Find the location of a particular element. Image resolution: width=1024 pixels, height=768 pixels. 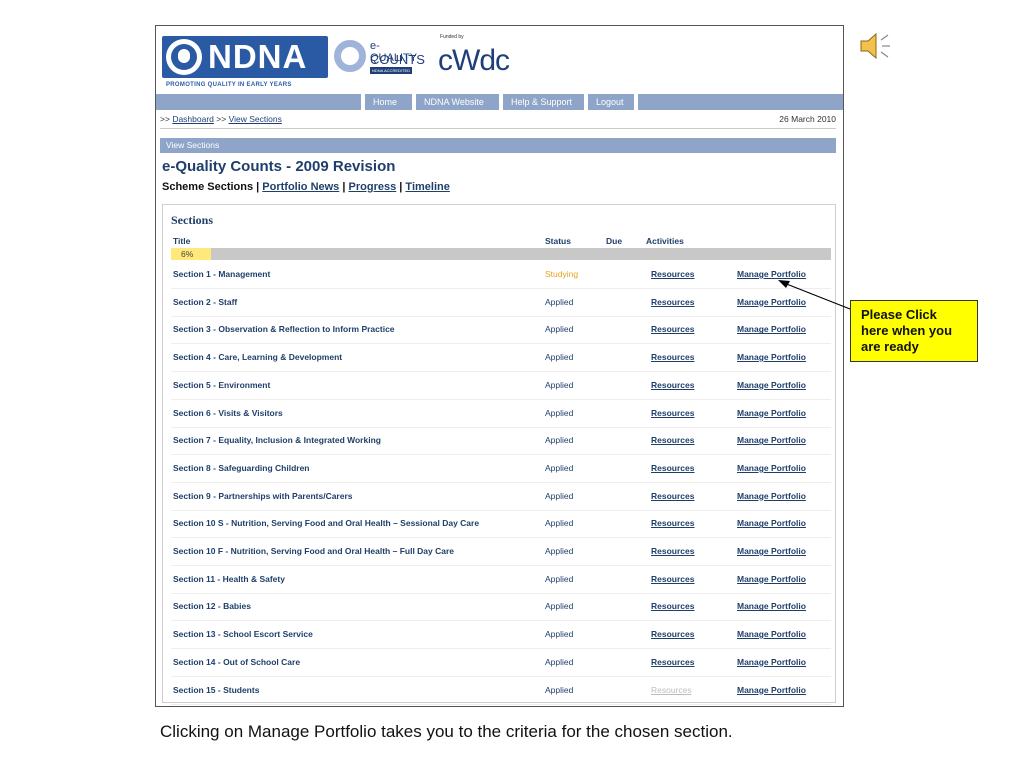

ndna-tagline: PROMOTING QUALITY IN EARLY YEARS is located at coordinates (229, 85).